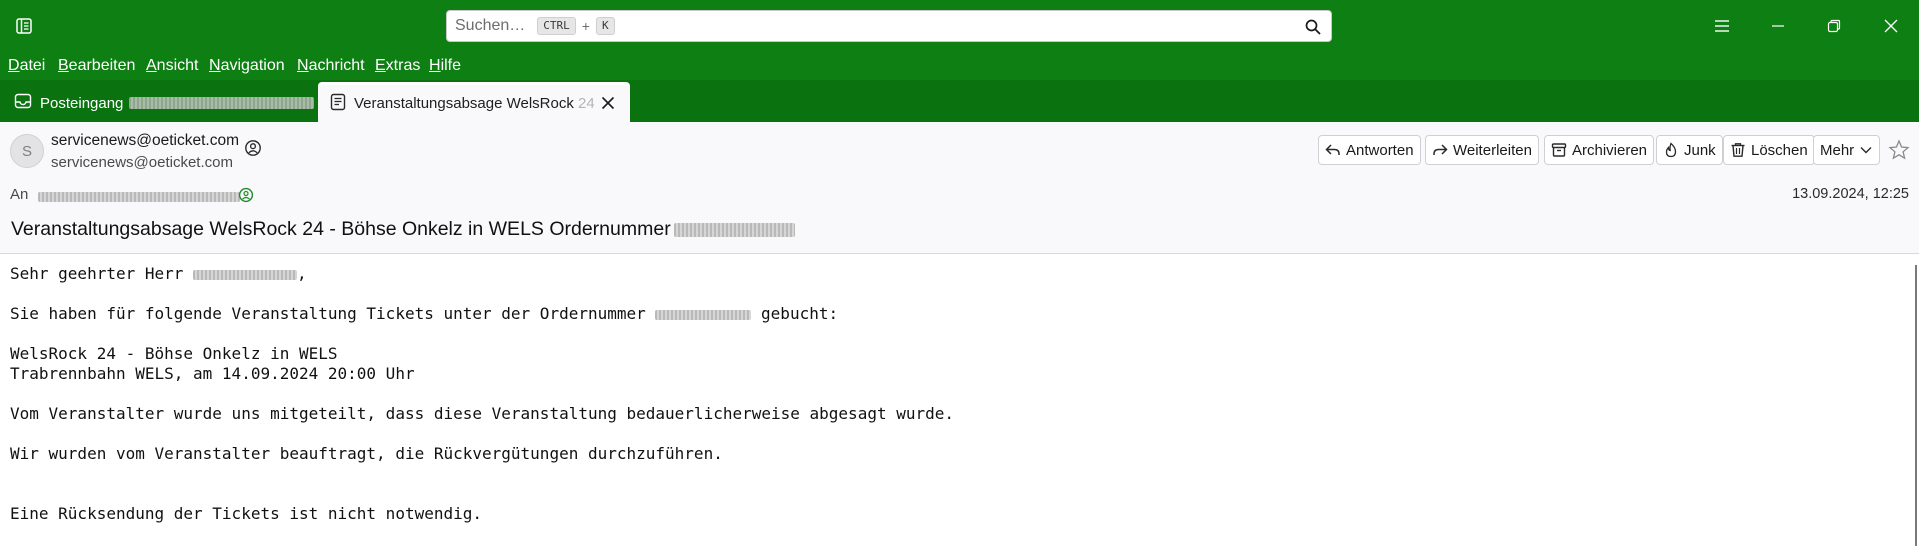 Image resolution: width=1919 pixels, height=546 pixels. I want to click on menu-ansicht: Ansicht, so click(172, 66).